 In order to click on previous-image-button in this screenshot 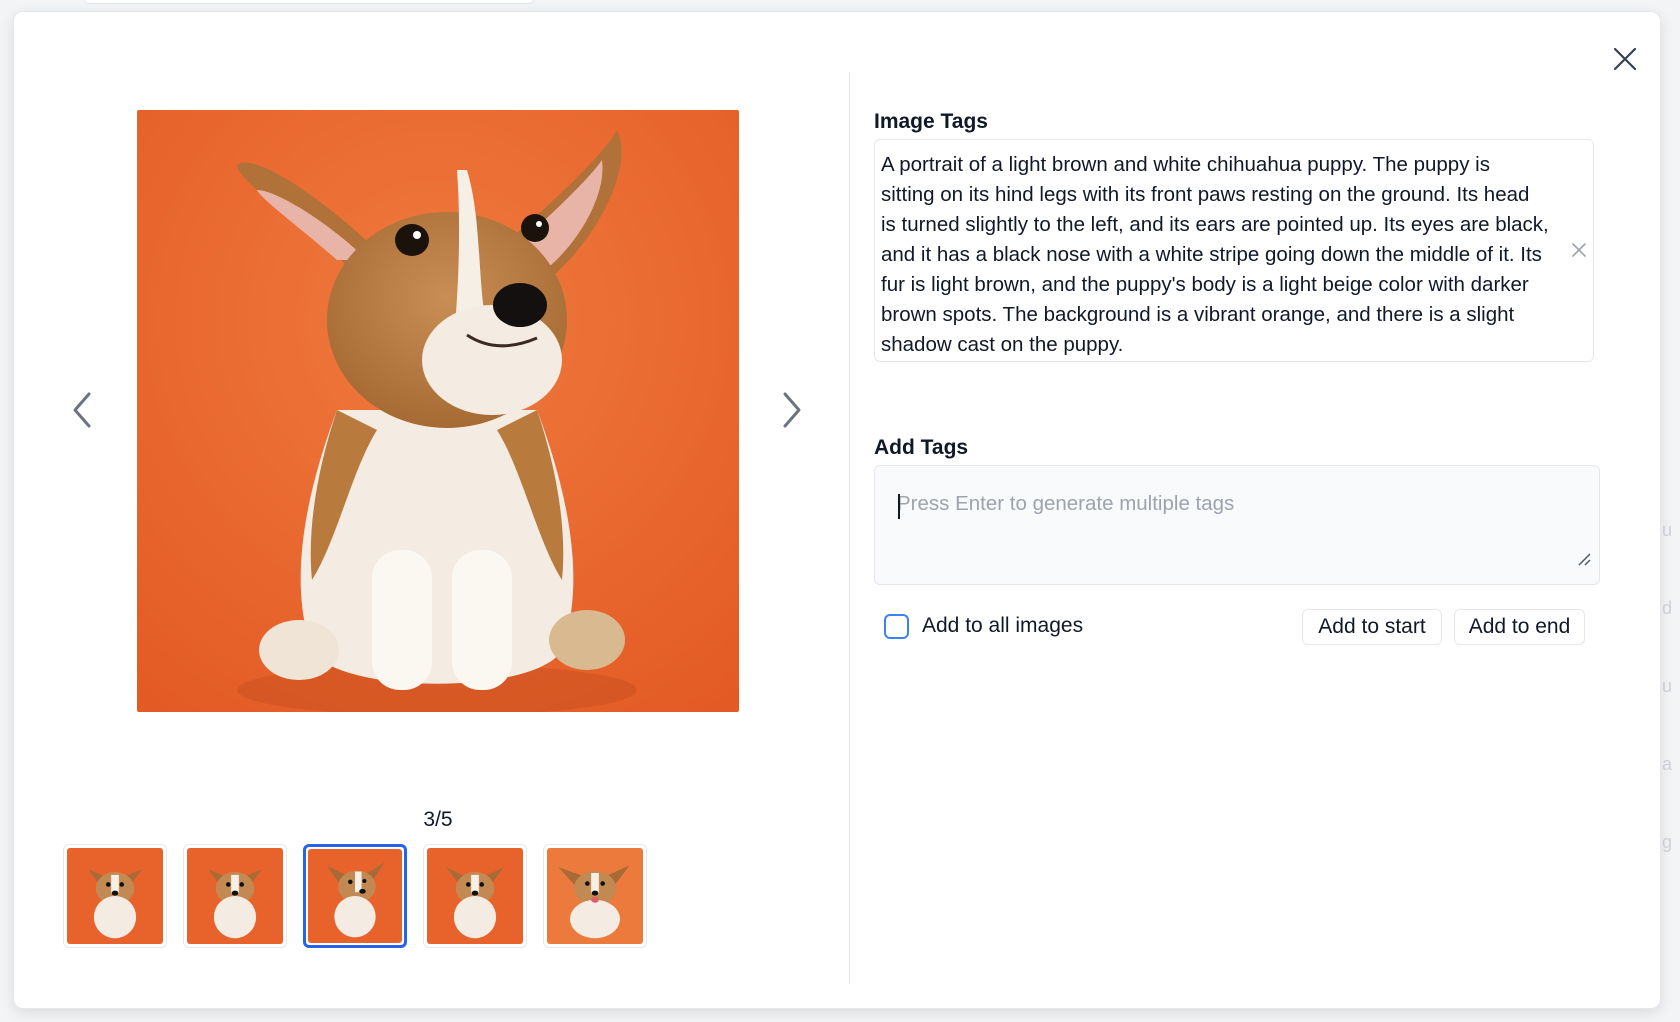, I will do `click(82, 410)`.